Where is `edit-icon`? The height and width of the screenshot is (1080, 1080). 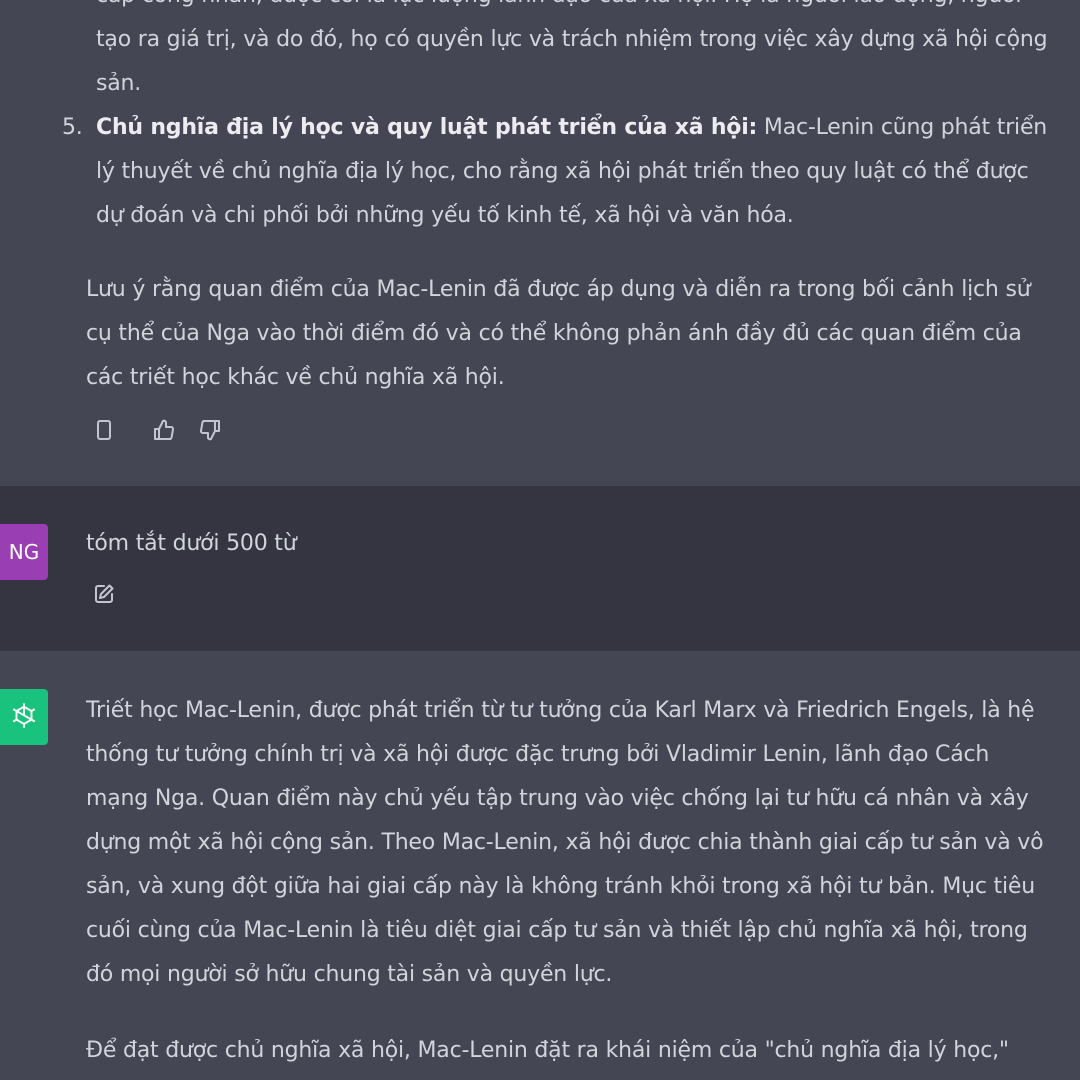 edit-icon is located at coordinates (104, 594).